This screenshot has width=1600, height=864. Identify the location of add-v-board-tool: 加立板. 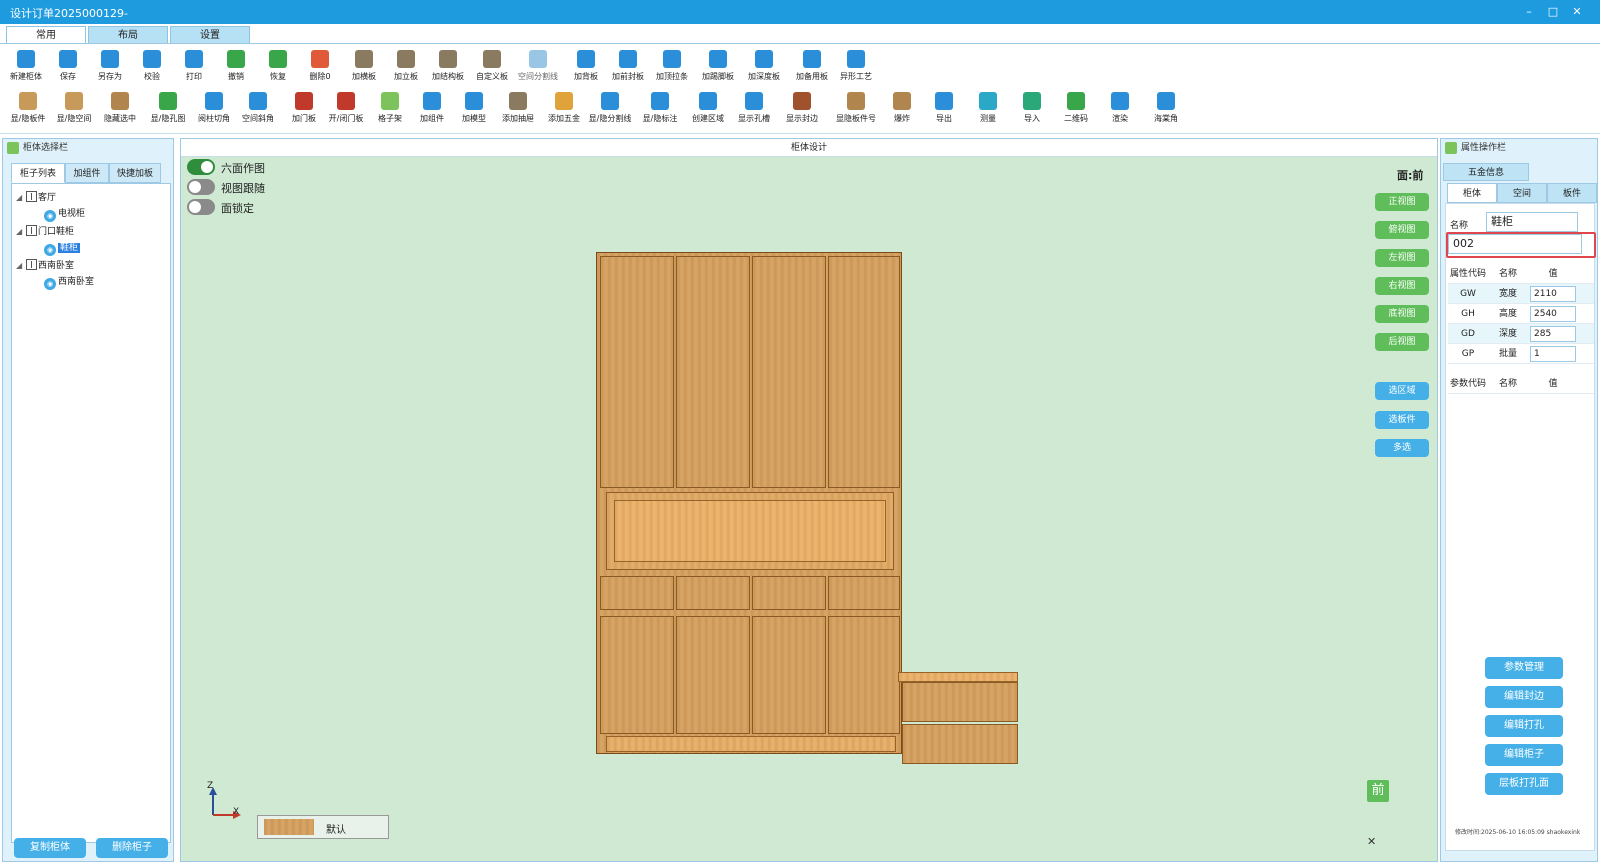
(406, 66).